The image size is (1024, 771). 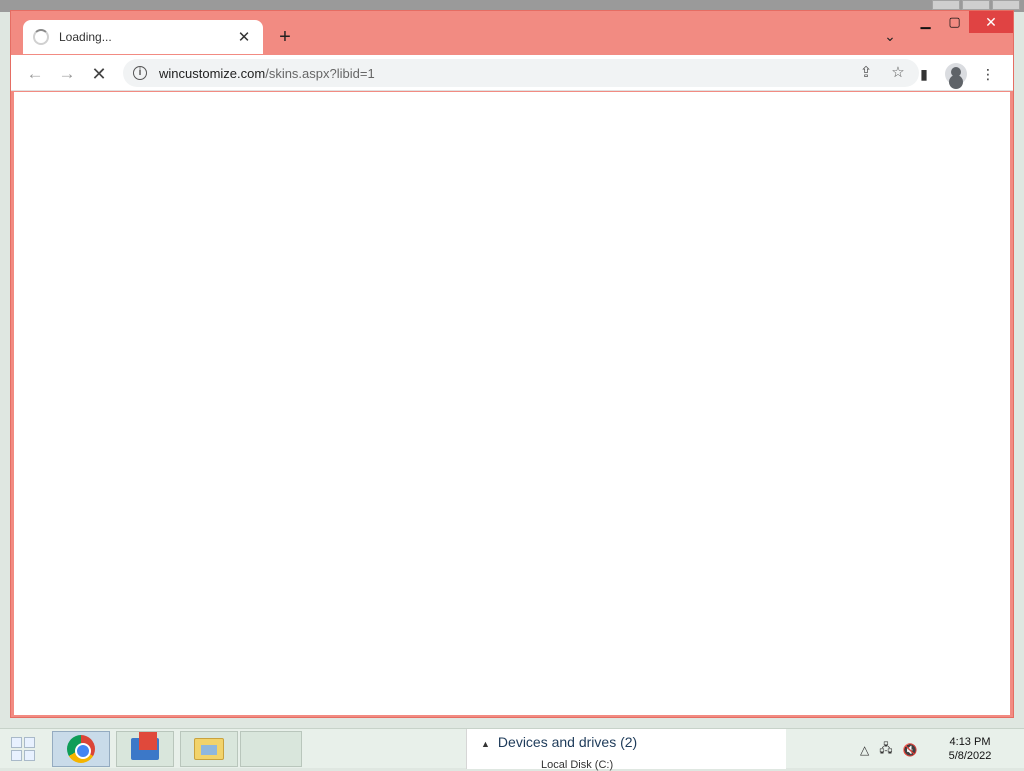 What do you see at coordinates (41, 37) in the screenshot?
I see `loading-spinner-icon` at bounding box center [41, 37].